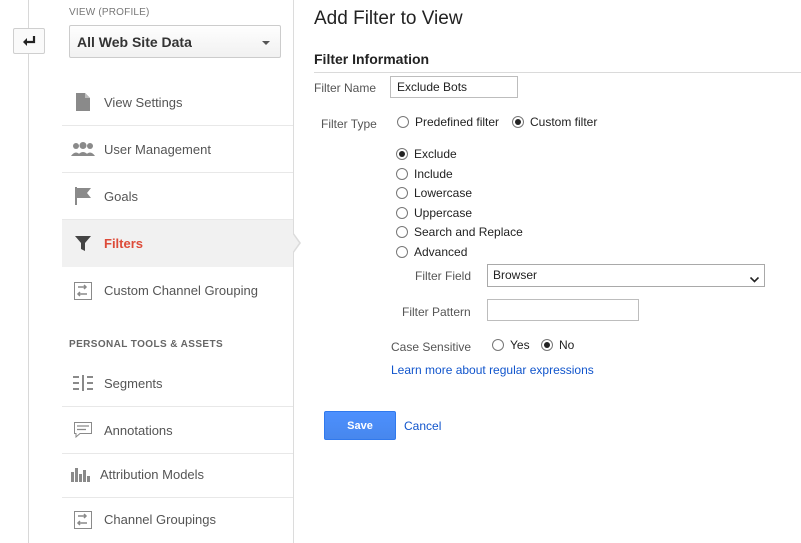 The width and height of the screenshot is (801, 543). I want to click on sidebar-item-custom-channel-grouping: Custom Channel Grouping, so click(177, 290).